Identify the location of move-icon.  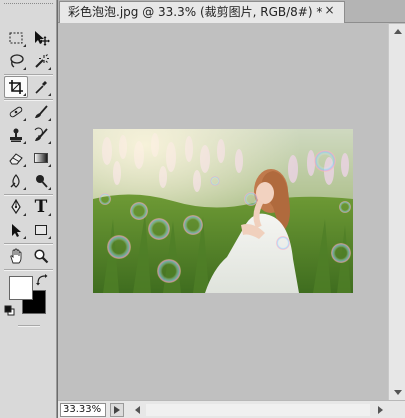
(42, 38).